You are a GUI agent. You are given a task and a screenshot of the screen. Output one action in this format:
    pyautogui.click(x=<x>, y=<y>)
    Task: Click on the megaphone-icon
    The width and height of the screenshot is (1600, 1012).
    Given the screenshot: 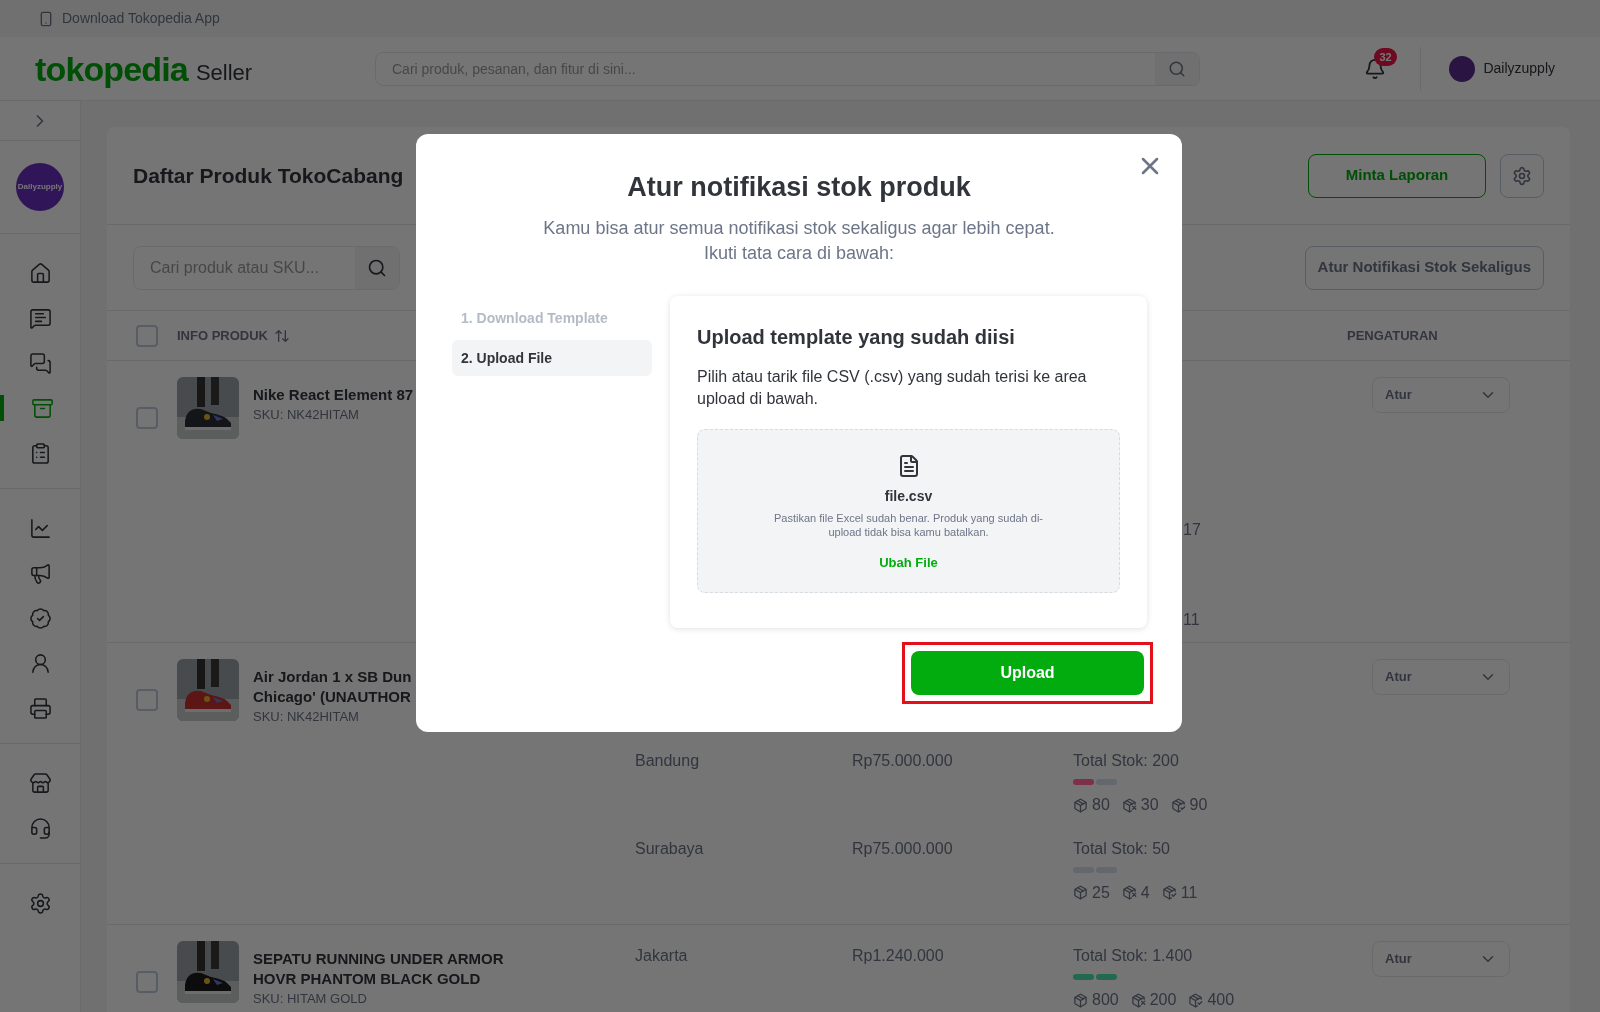 What is the action you would take?
    pyautogui.click(x=40, y=573)
    